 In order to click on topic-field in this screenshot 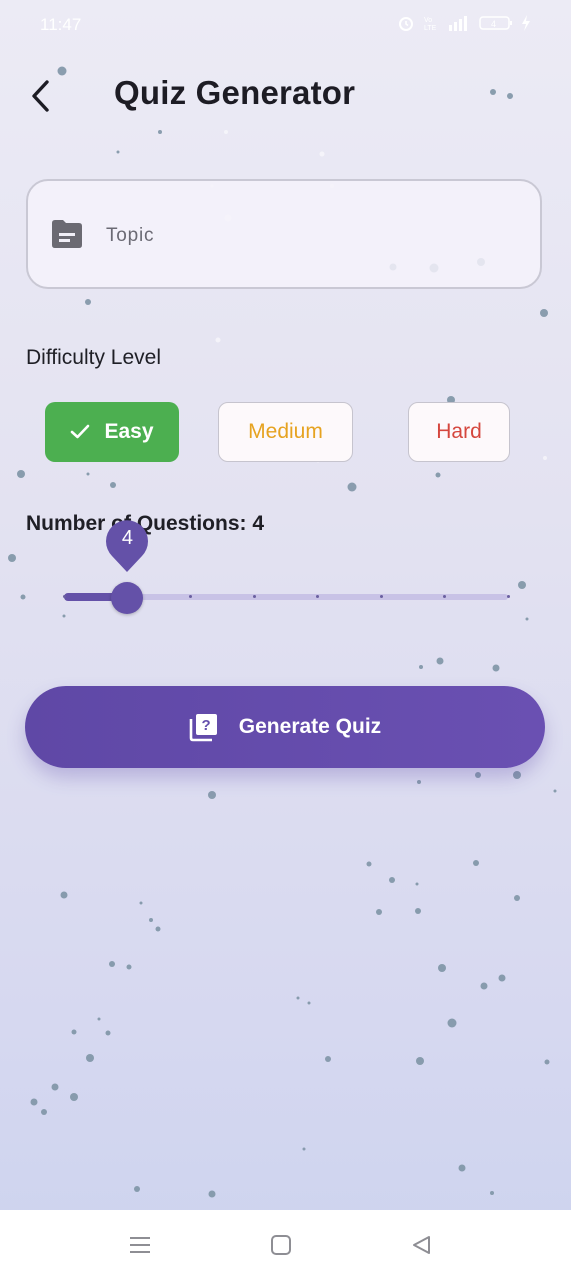, I will do `click(284, 234)`.